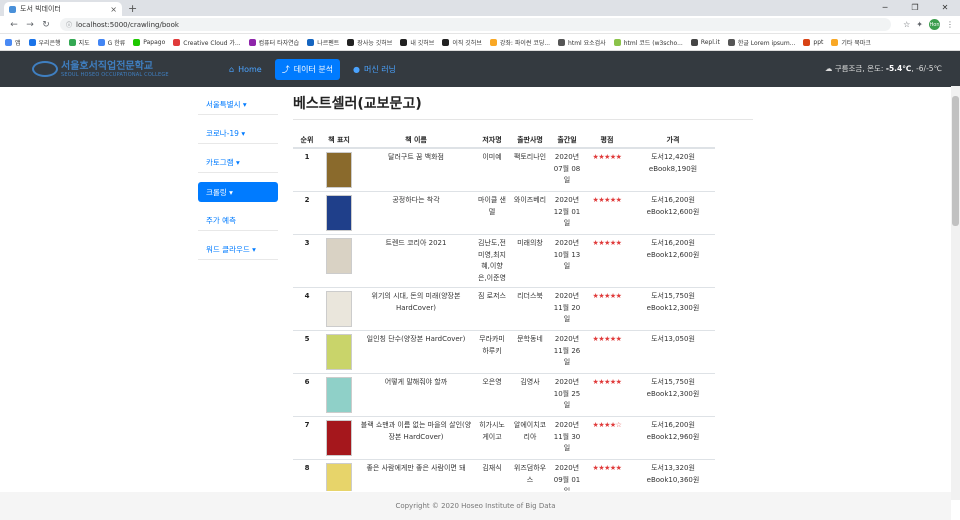  I want to click on cover-cell, so click(339, 352).